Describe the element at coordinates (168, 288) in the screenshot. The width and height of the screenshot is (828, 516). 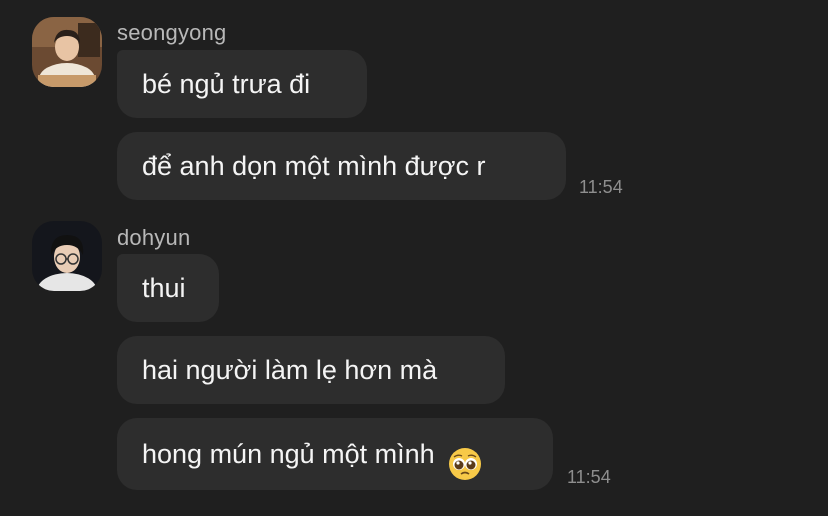
I see `message-bubble: thui` at that location.